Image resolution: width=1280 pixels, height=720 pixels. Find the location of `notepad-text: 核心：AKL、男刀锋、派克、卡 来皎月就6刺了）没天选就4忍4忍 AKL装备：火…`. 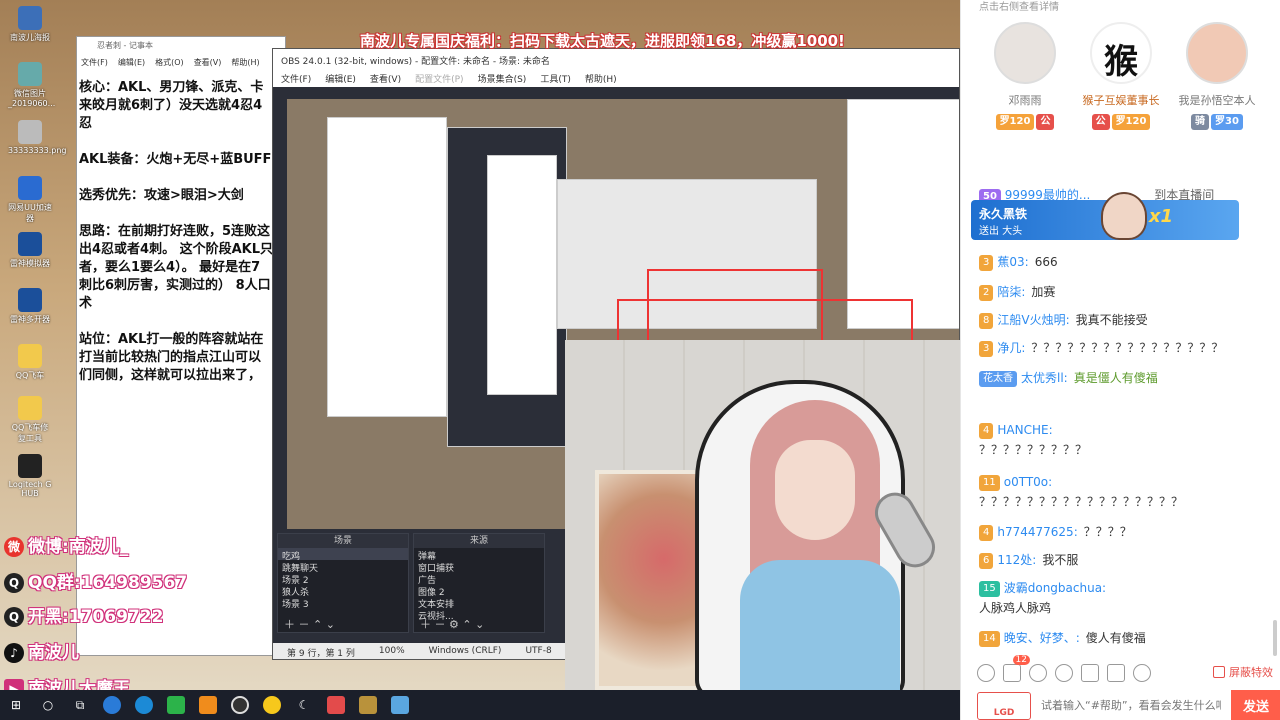

notepad-text: 核心：AKL、男刀锋、派克、卡 来皎月就6刺了）没天选就4忍4忍 AKL装备：火… is located at coordinates (177, 232).